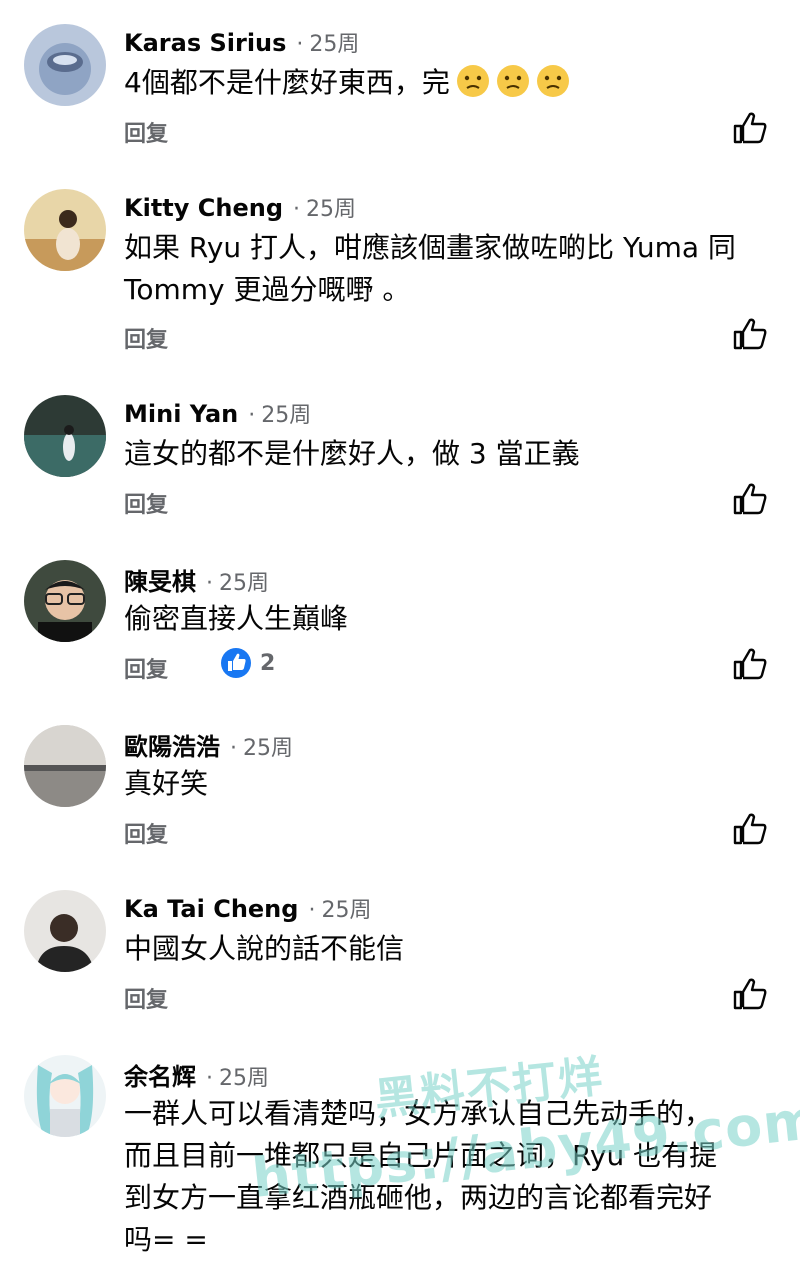 This screenshot has height=1261, width=800. Describe the element at coordinates (352, 453) in the screenshot. I see `comment-text: 這女的都不是什麼好人，做 3 當正義` at that location.